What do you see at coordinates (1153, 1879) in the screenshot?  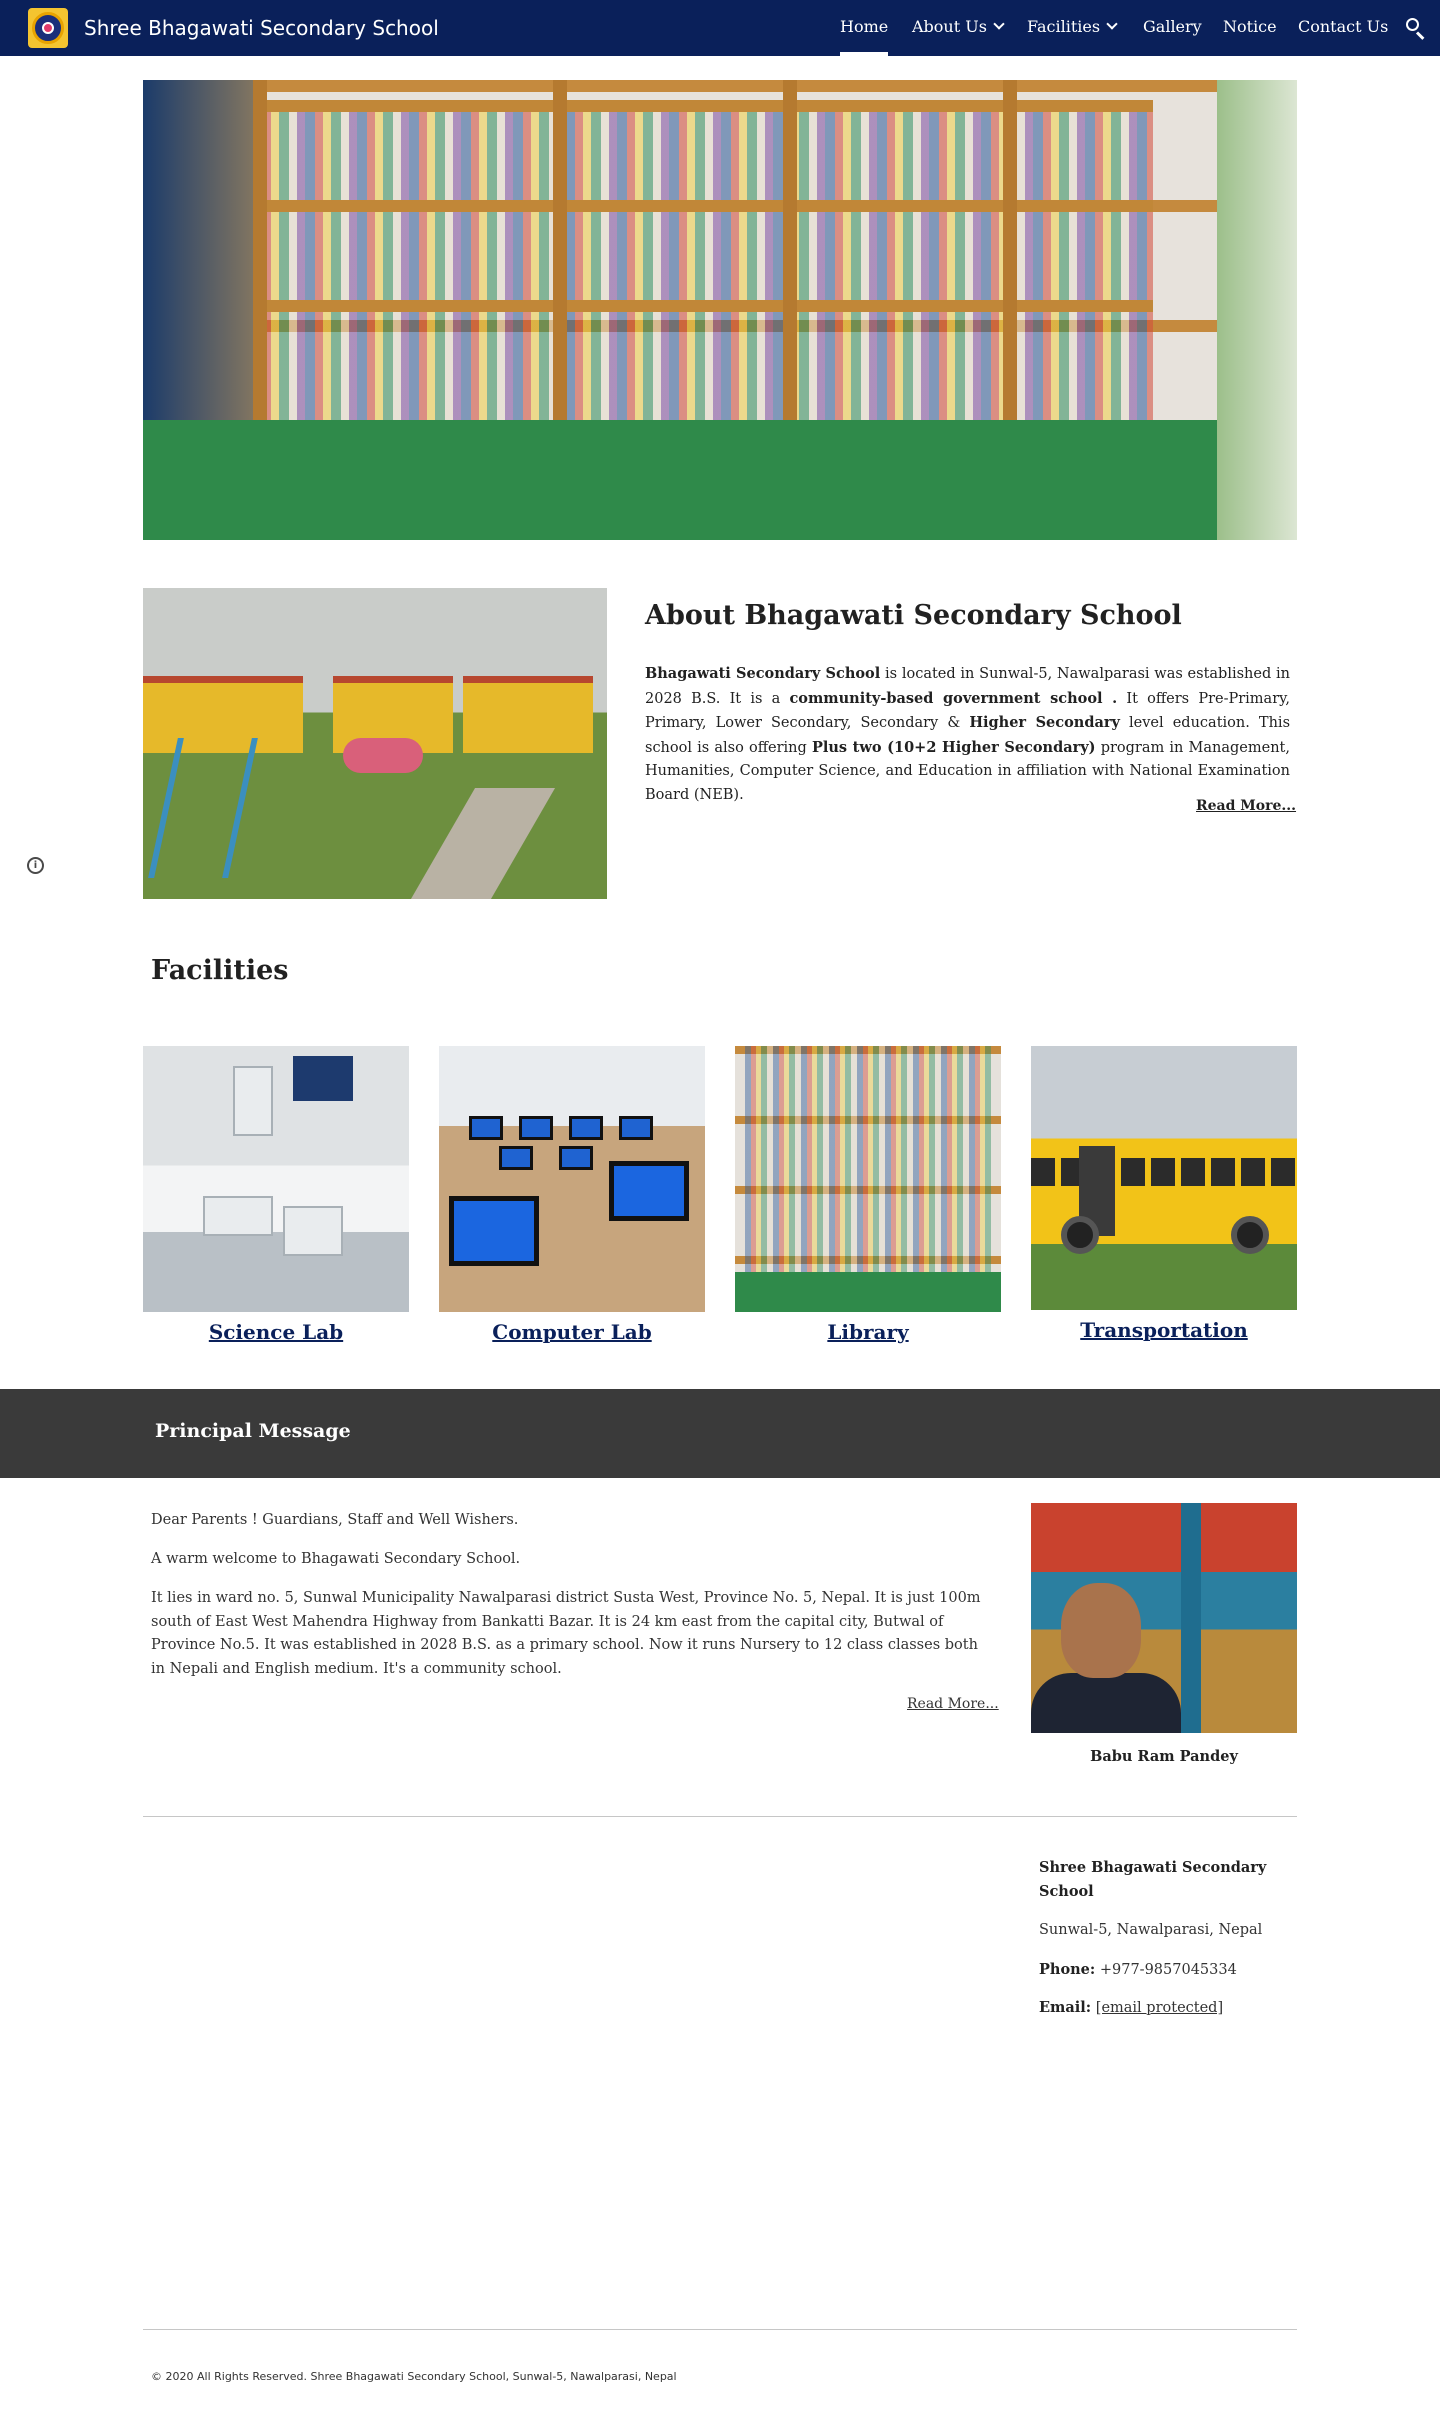 I see `contact-school-name: Shree Bhagawati Secondary School` at bounding box center [1153, 1879].